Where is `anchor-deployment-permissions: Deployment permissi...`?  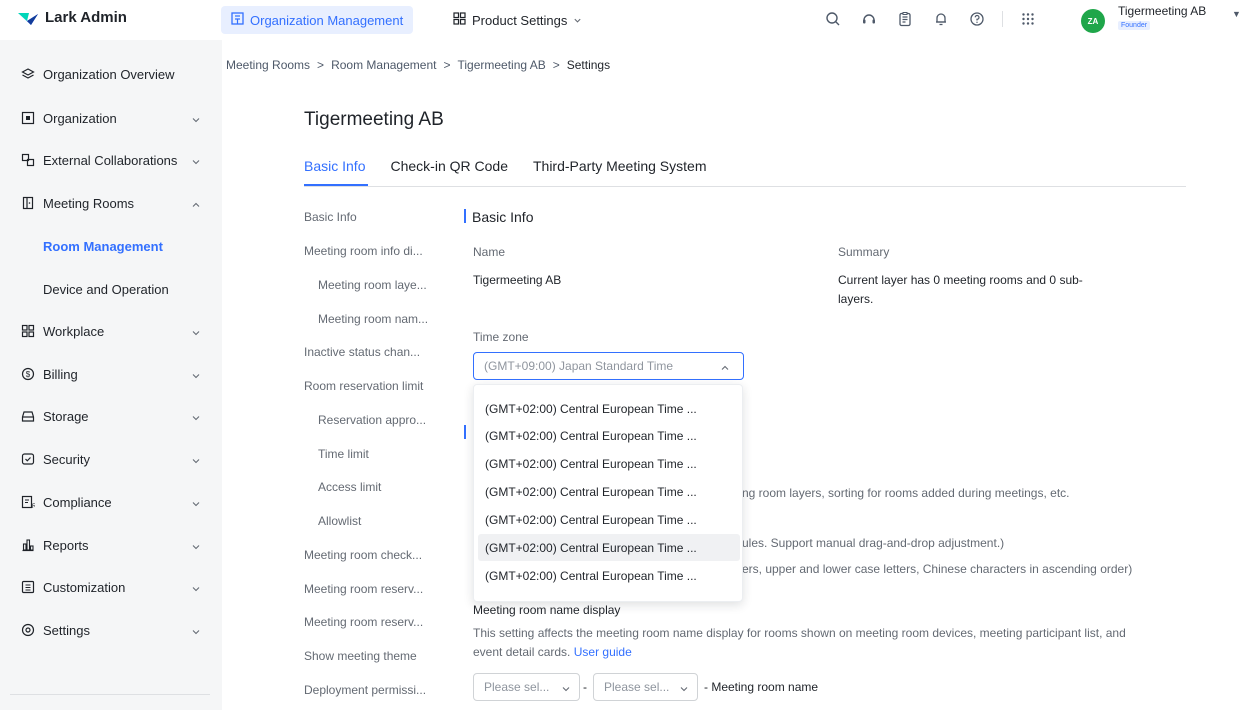 anchor-deployment-permissions: Deployment permissi... is located at coordinates (365, 690).